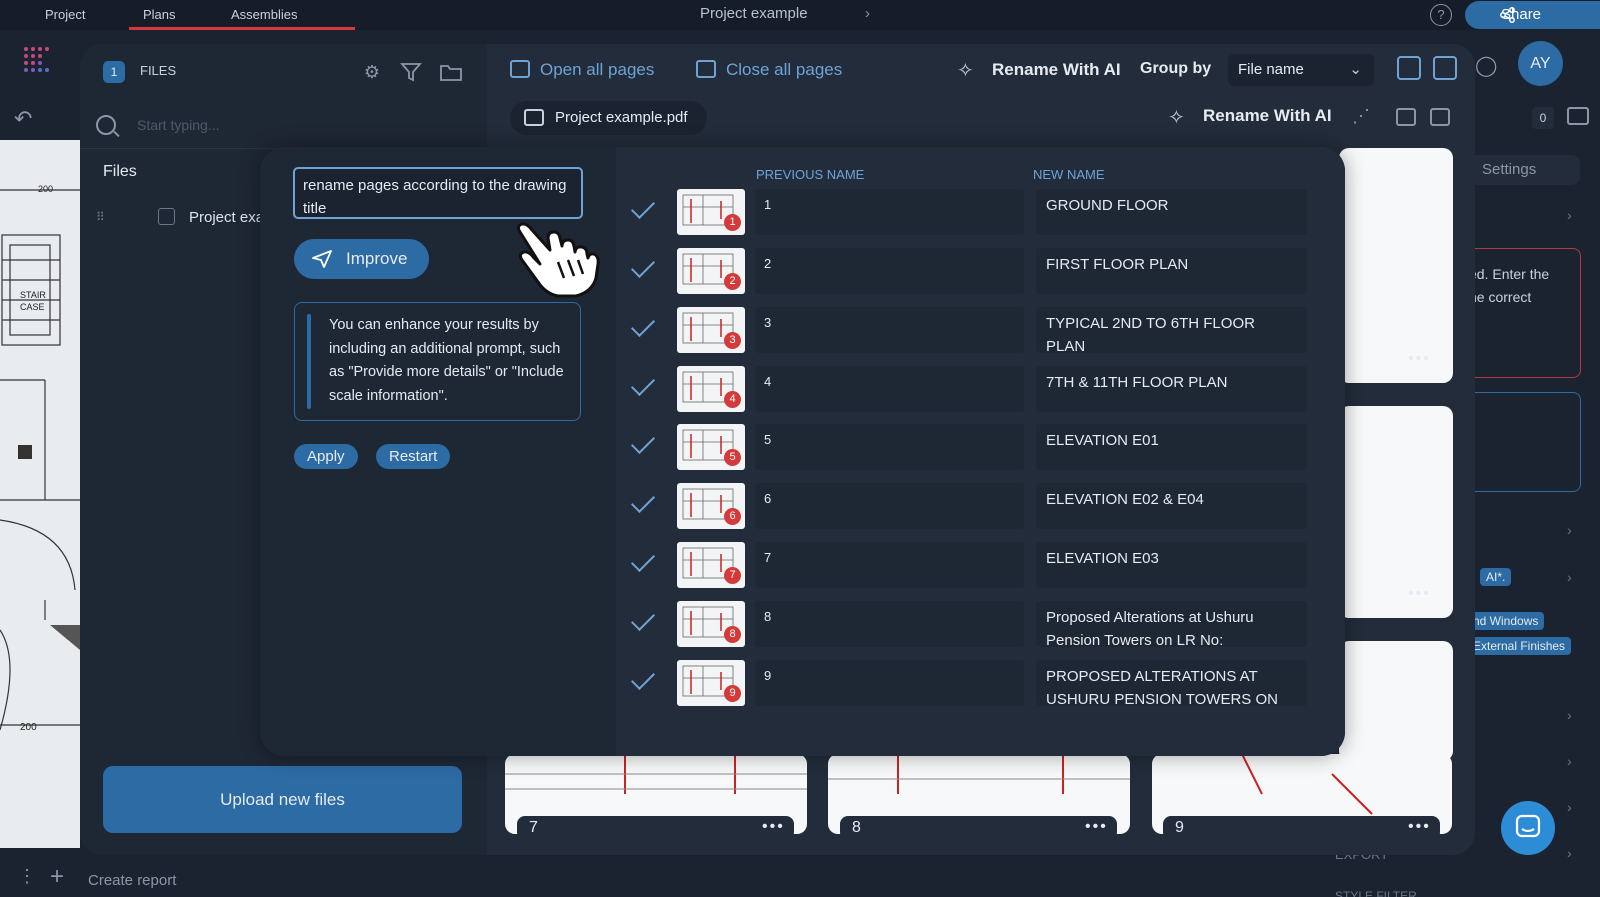 Image resolution: width=1600 pixels, height=897 pixels. I want to click on document-icon, so click(534, 117).